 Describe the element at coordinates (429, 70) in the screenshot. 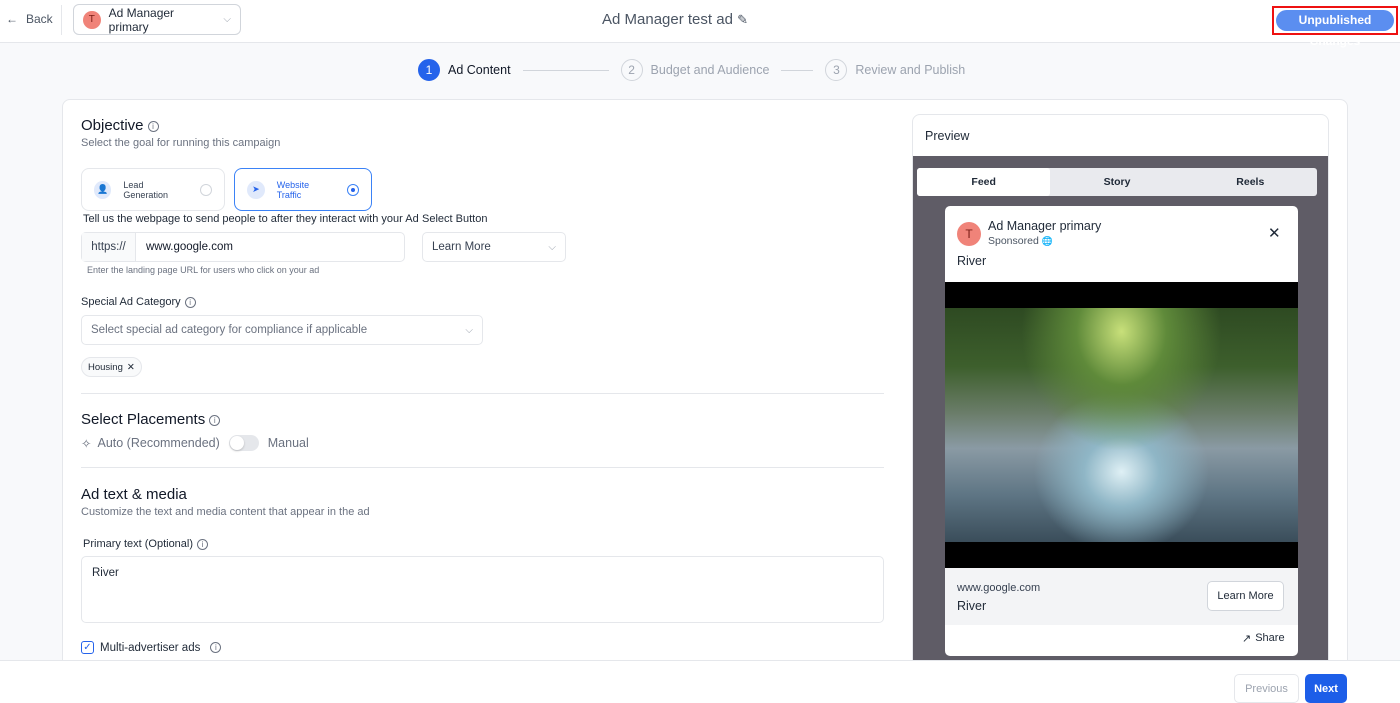

I see `step-number: 1` at that location.